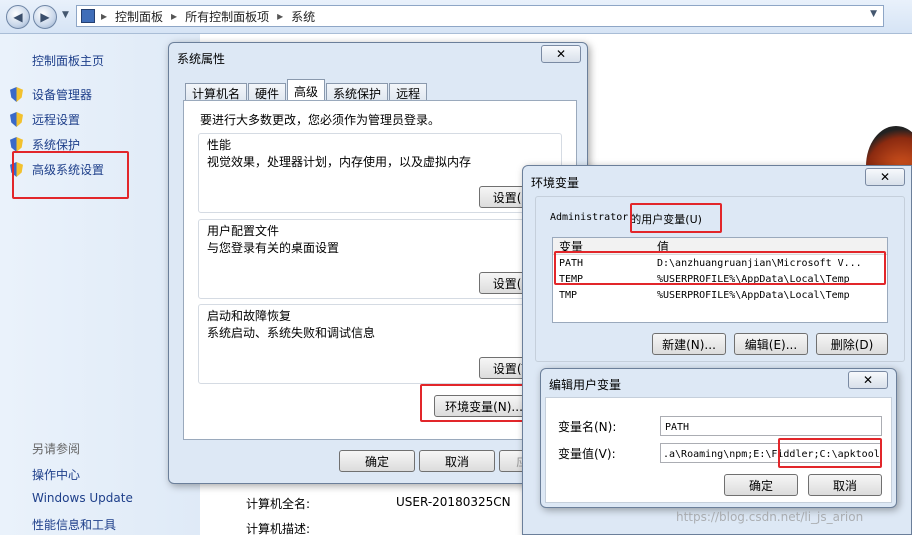 The height and width of the screenshot is (535, 912). Describe the element at coordinates (68, 60) in the screenshot. I see `sidebar-home-link: 控制面板主页` at that location.